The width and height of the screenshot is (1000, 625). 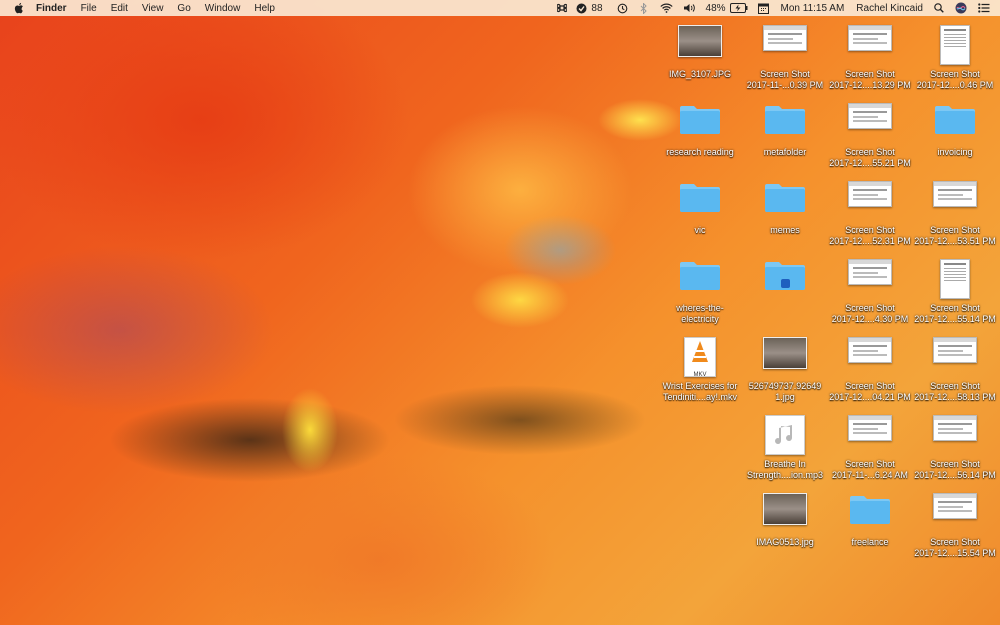 I want to click on desktop-icon-subname: electricity, so click(x=700, y=319).